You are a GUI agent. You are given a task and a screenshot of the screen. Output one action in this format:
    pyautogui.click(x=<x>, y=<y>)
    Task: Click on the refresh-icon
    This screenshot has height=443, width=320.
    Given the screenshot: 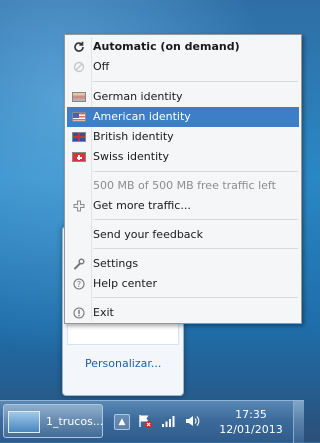 What is the action you would take?
    pyautogui.click(x=79, y=47)
    